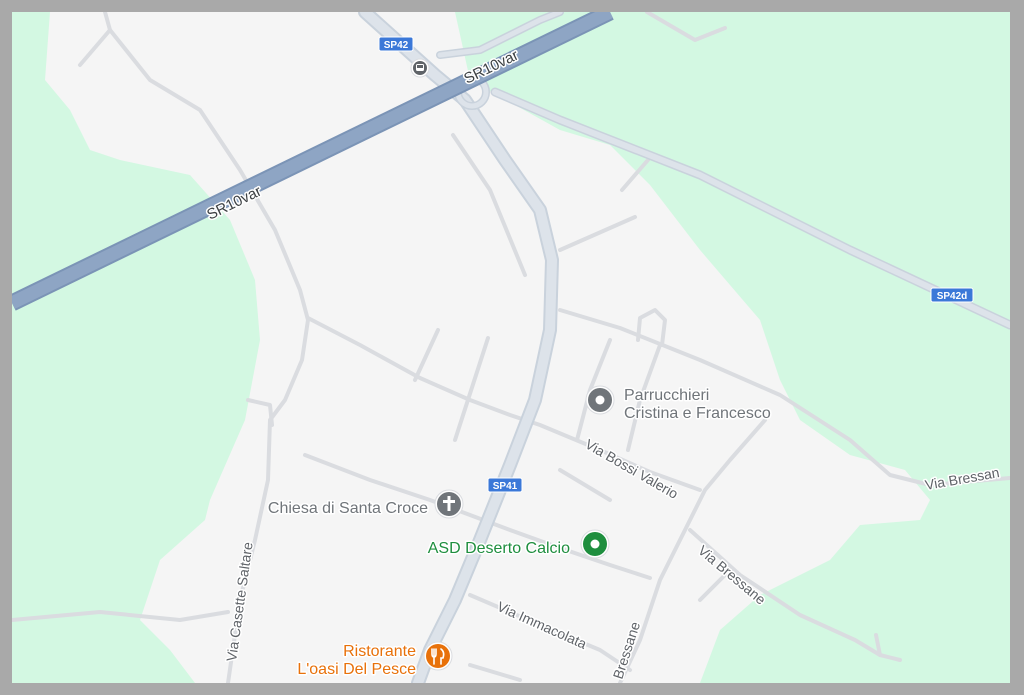 The width and height of the screenshot is (1024, 695). What do you see at coordinates (348, 508) in the screenshot?
I see `poi-chiesa-label: Chiesa di Santa Croce` at bounding box center [348, 508].